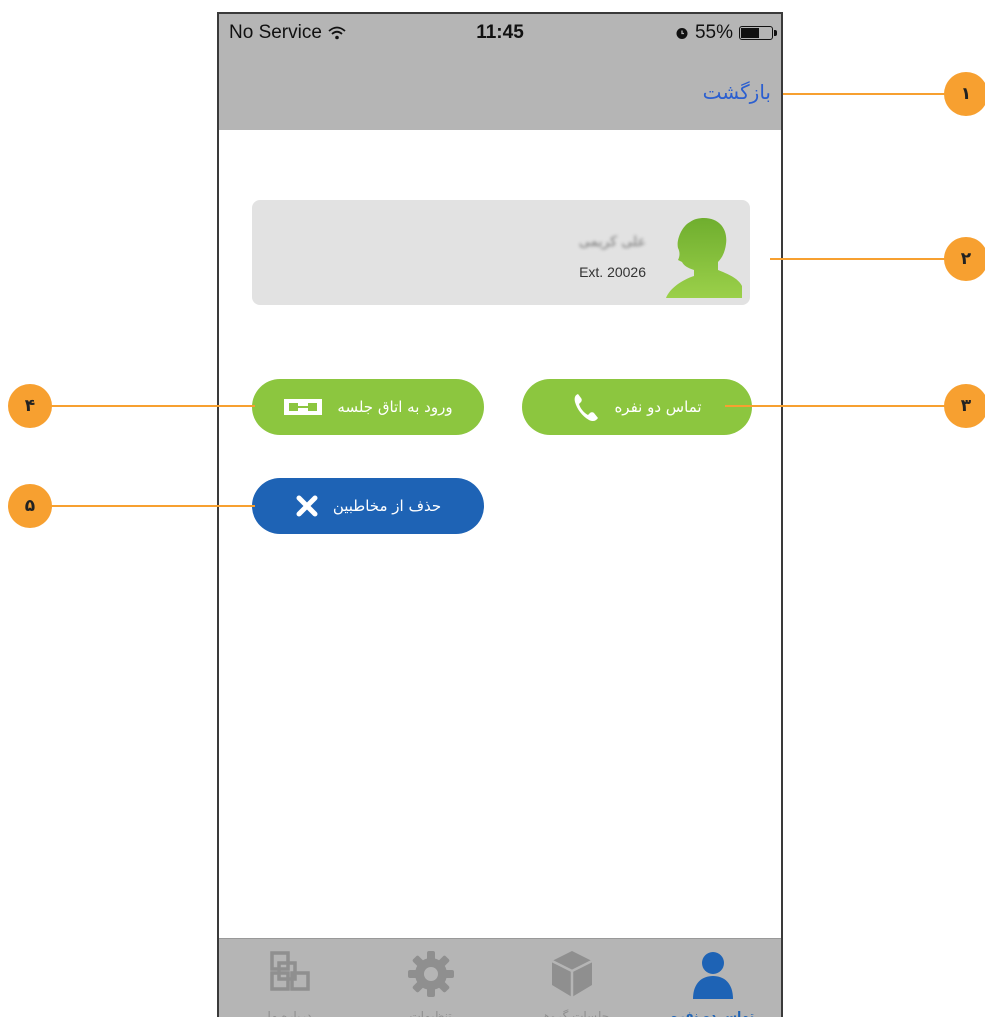 This screenshot has height=1017, width=985. I want to click on callout-badge-1: ۱, so click(964, 94).